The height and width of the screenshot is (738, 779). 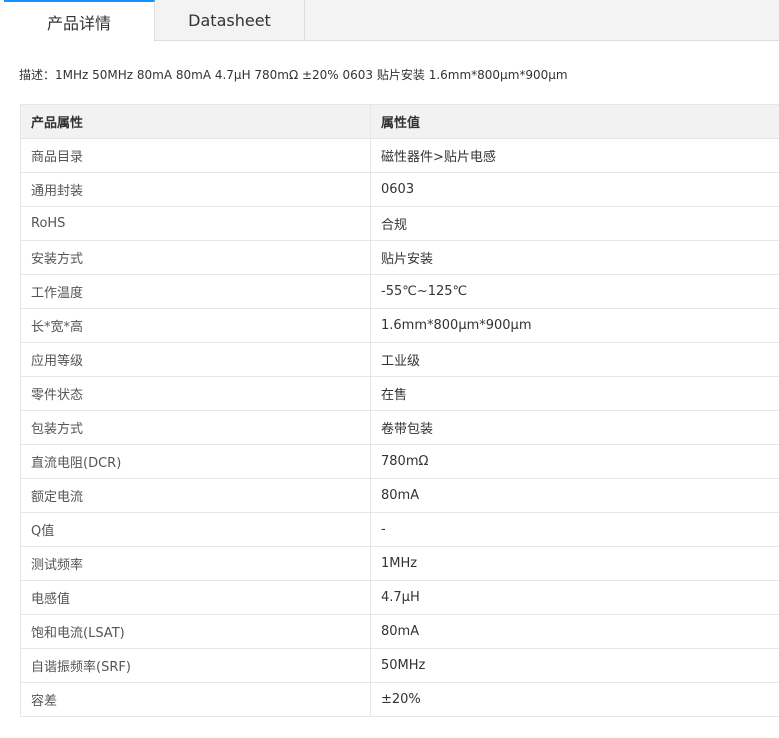 I want to click on attribute-value: ±20%, so click(x=574, y=699).